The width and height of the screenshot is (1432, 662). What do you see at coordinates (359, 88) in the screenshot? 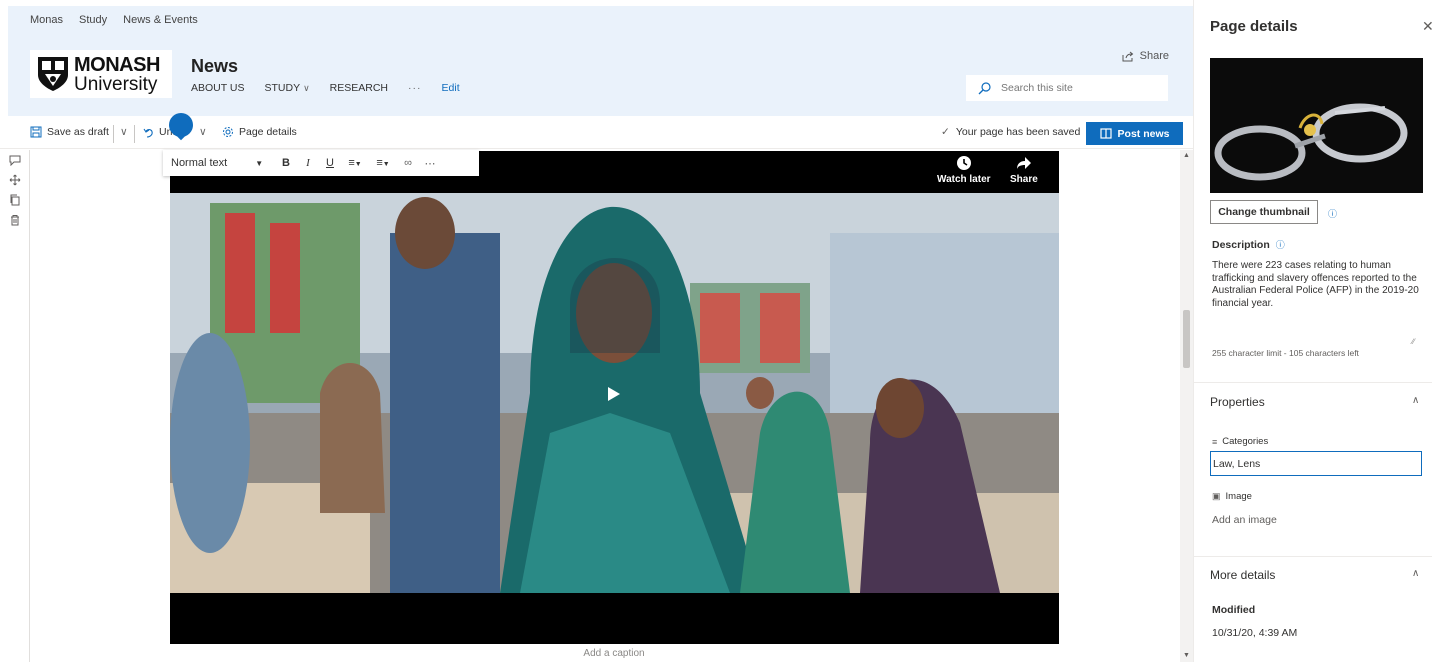
I see `nav-research: RESEARCH` at bounding box center [359, 88].